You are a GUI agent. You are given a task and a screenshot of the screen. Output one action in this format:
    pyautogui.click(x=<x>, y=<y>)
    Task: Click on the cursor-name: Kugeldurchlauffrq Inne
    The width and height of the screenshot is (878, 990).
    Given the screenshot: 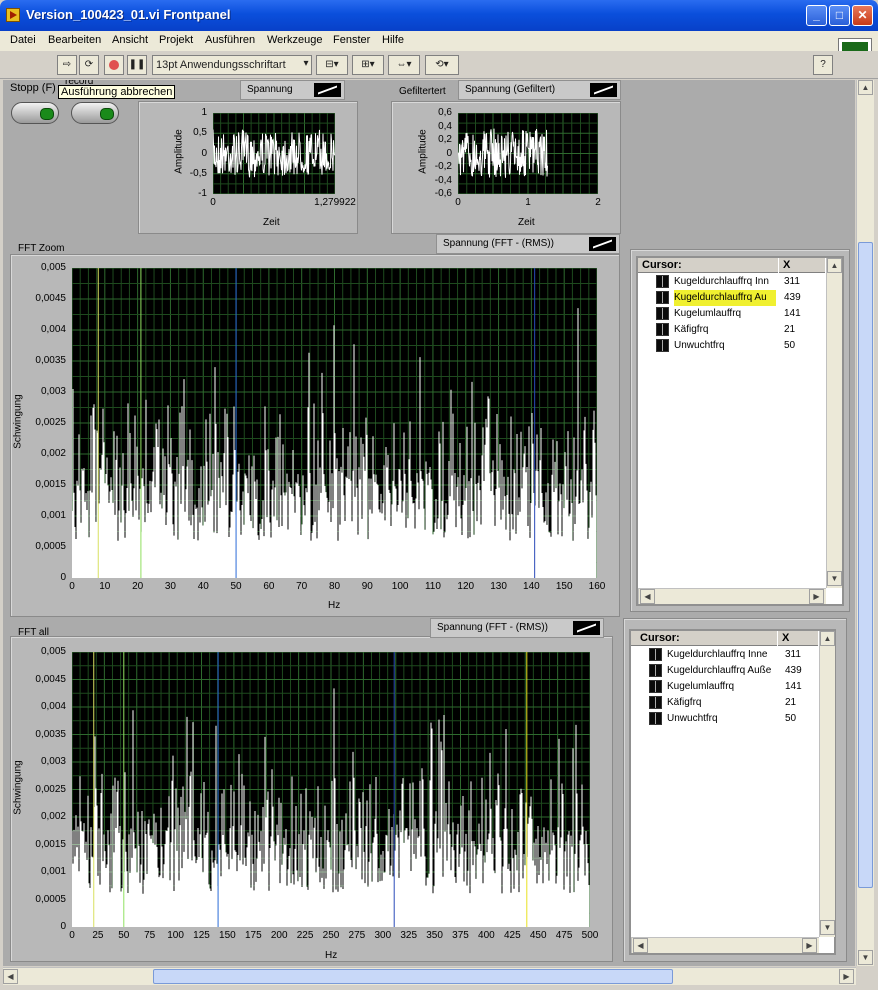 What is the action you would take?
    pyautogui.click(x=722, y=655)
    